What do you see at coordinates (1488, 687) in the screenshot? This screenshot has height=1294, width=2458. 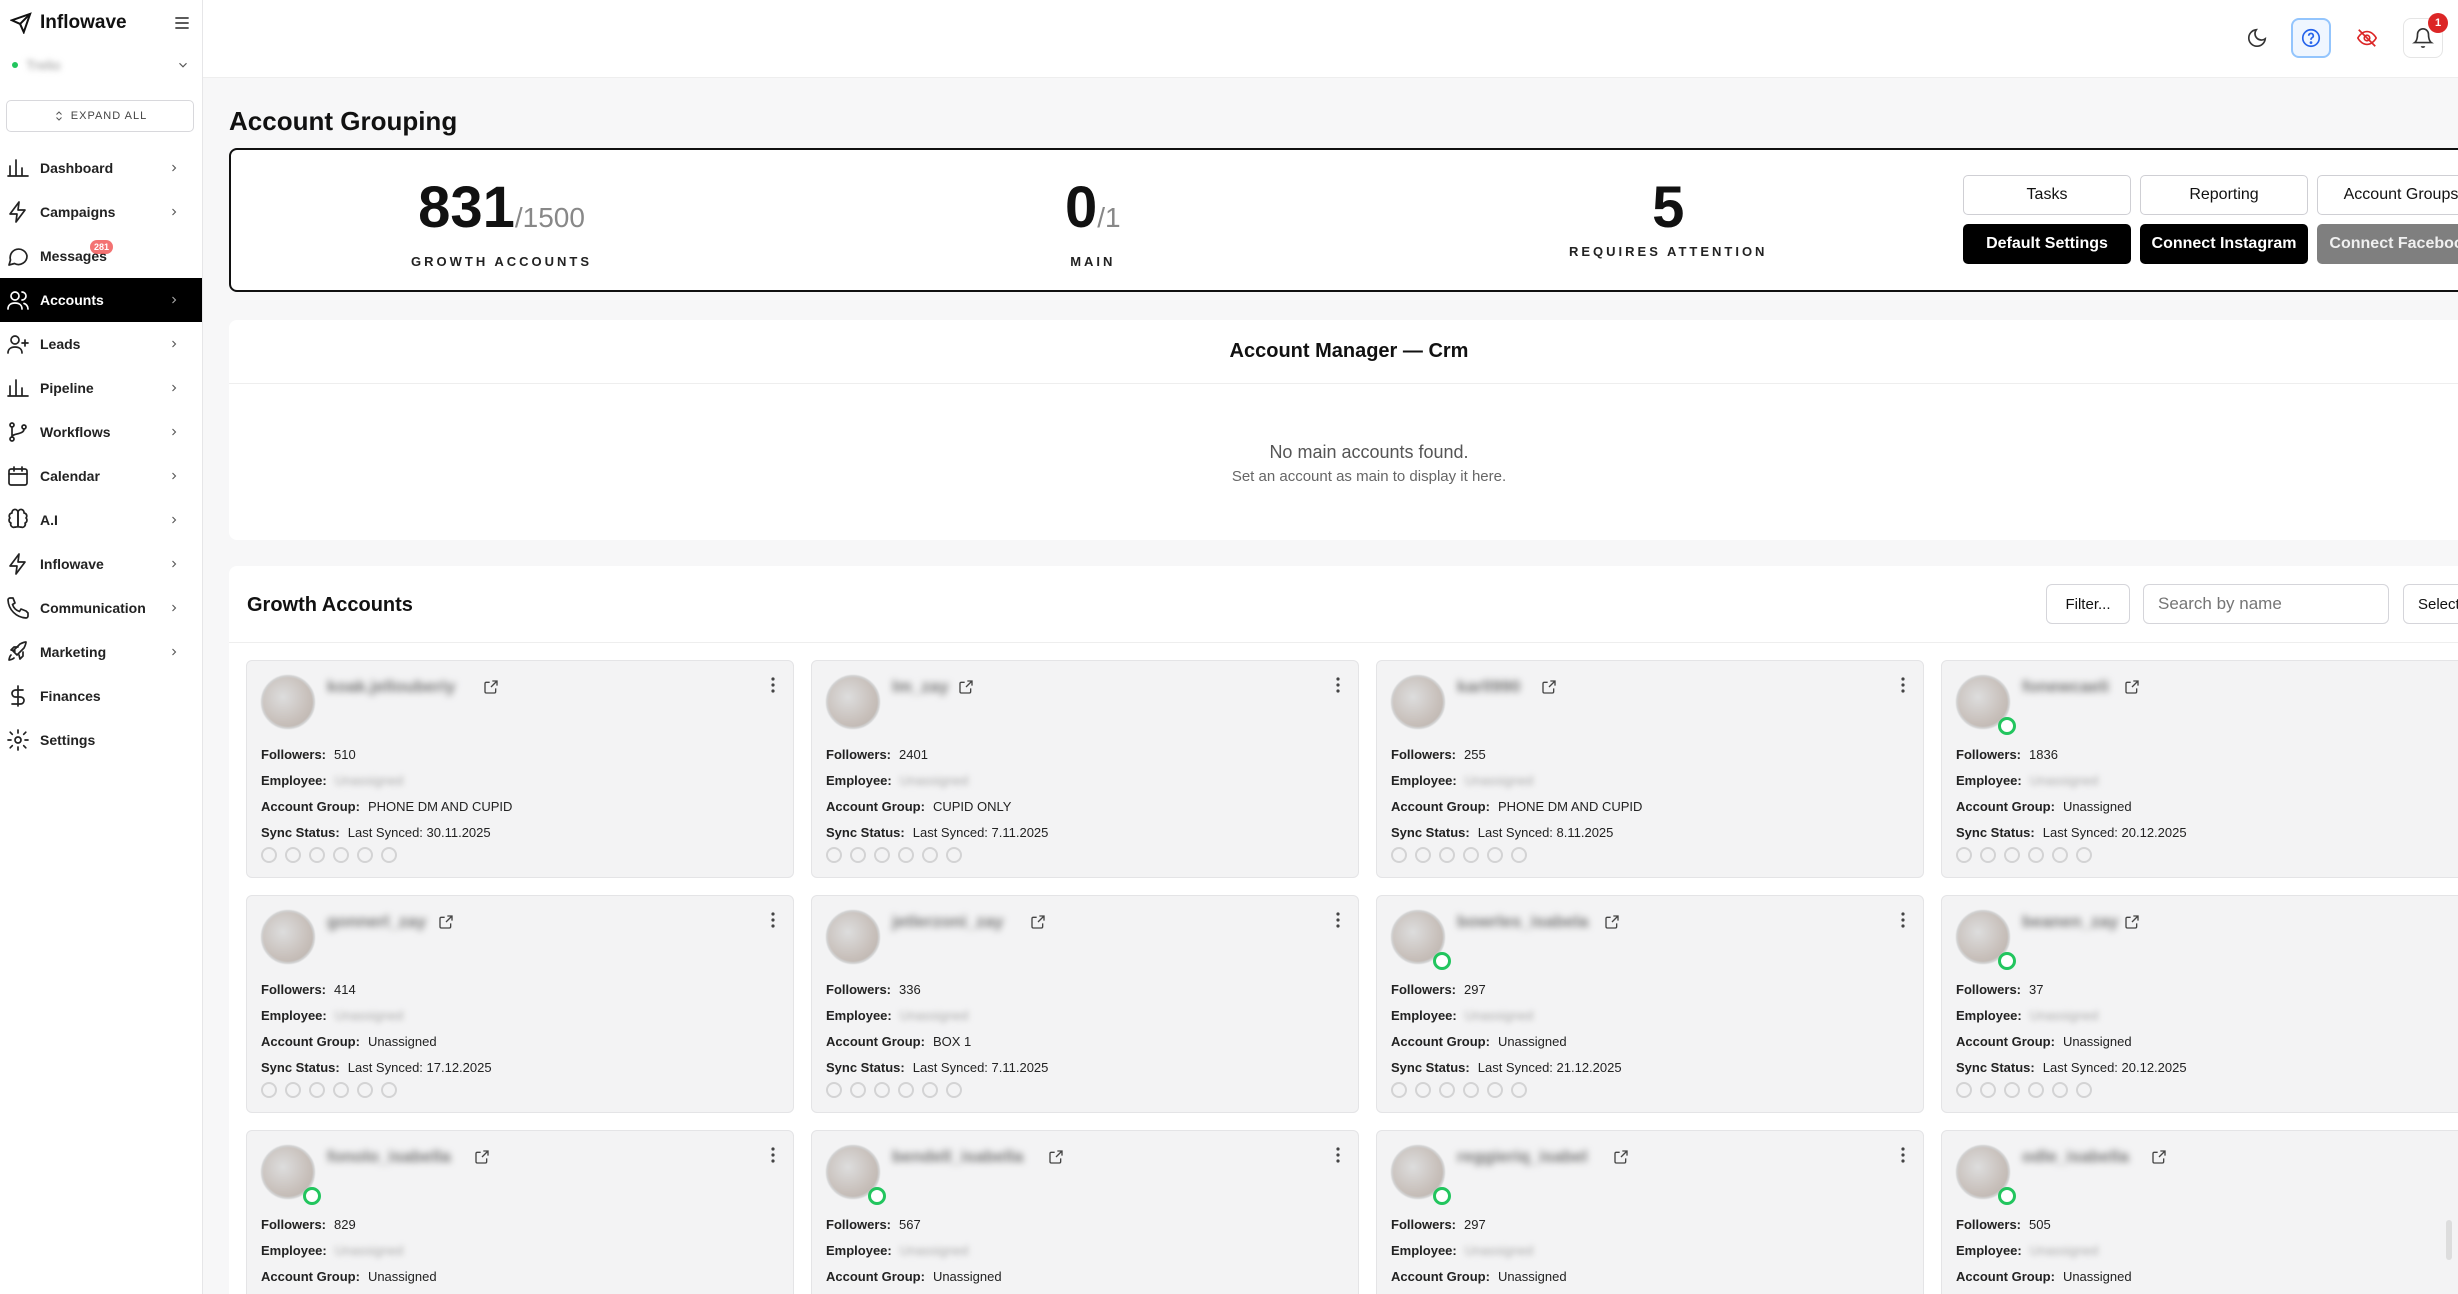 I see `account-username: karll990` at bounding box center [1488, 687].